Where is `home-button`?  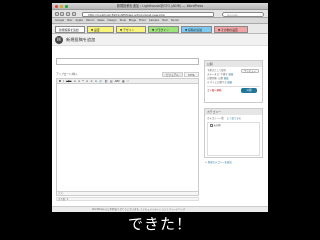 home-button is located at coordinates (74, 14).